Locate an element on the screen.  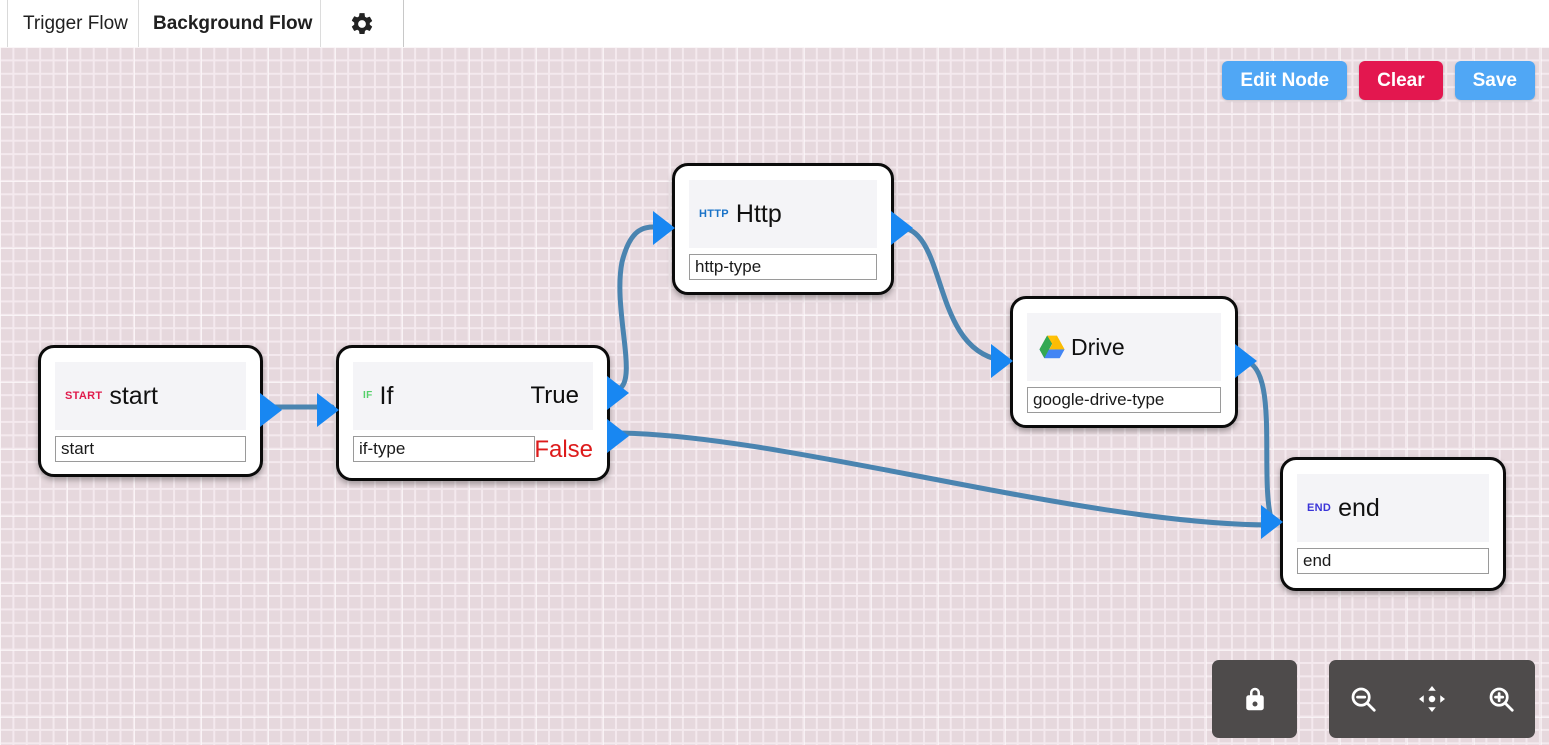
zoom-out-icon is located at coordinates (1363, 699).